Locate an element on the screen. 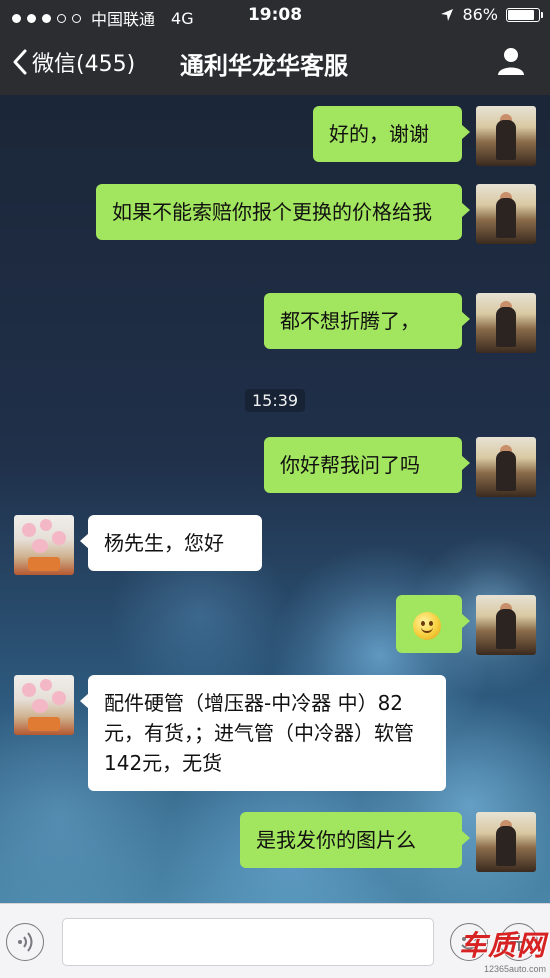 This screenshot has height=978, width=550. top-bar: 中国联通 4G 19:08 86% 微信(455) 通利华龙华客服 is located at coordinates (275, 47).